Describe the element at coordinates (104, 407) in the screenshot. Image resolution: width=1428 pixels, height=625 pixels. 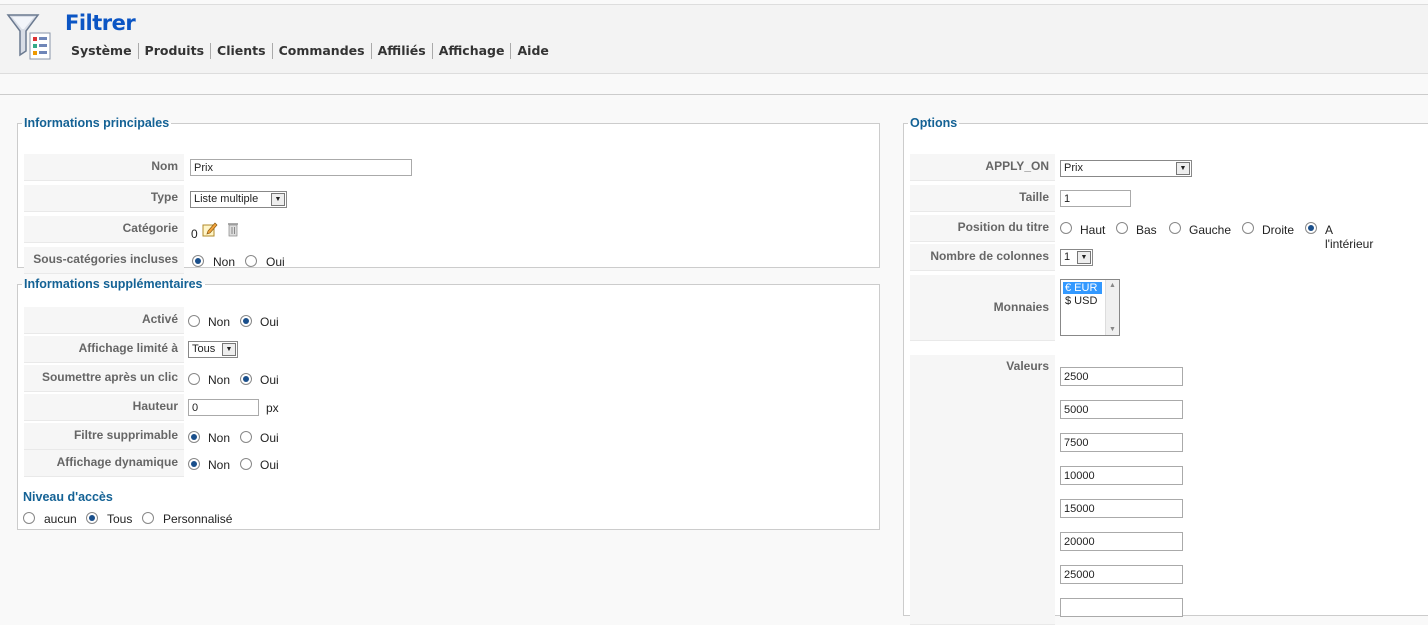
I see `height-label: Hauteur` at that location.